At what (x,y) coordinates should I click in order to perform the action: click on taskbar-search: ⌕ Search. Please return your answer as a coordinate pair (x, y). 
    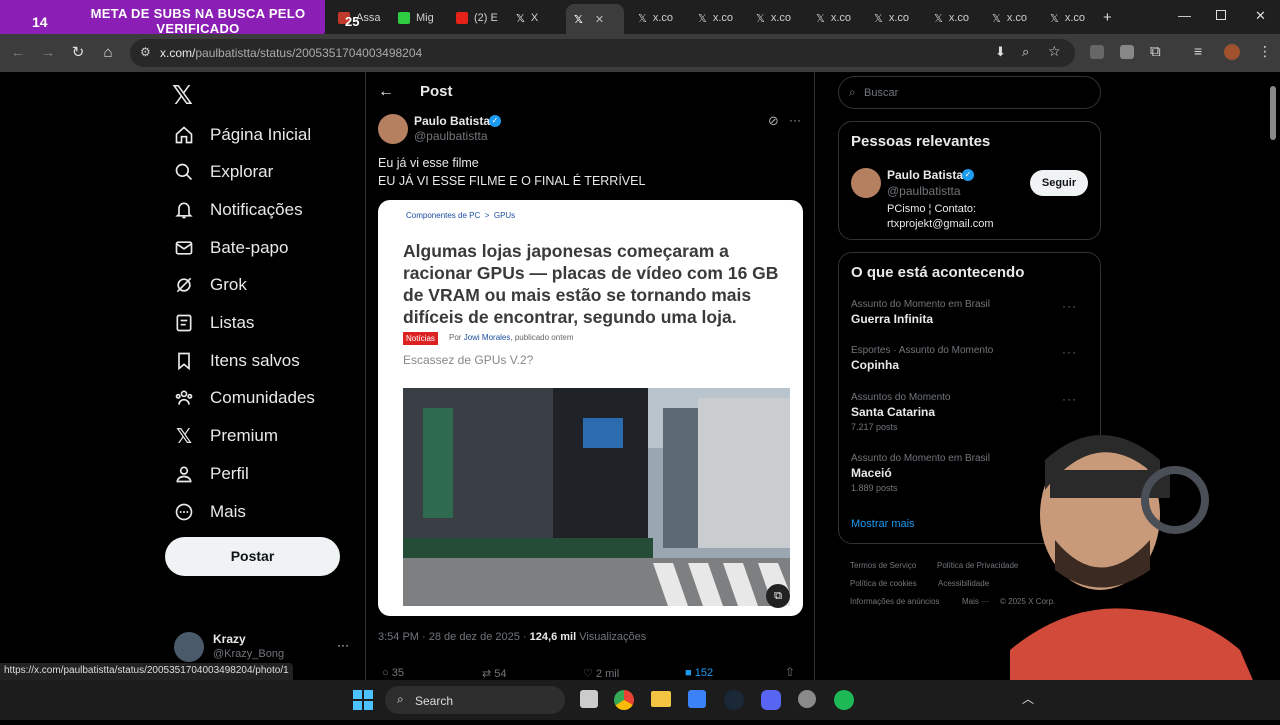
    Looking at the image, I should click on (475, 700).